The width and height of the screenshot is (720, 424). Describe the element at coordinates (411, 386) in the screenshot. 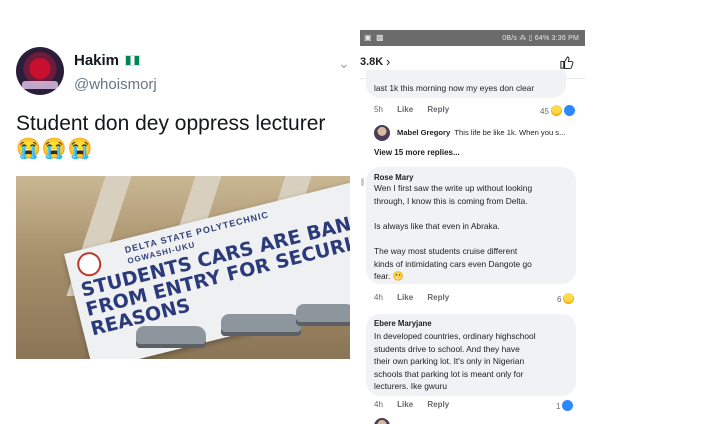

I see `comment-line: lecturers. Ike gwuru` at that location.